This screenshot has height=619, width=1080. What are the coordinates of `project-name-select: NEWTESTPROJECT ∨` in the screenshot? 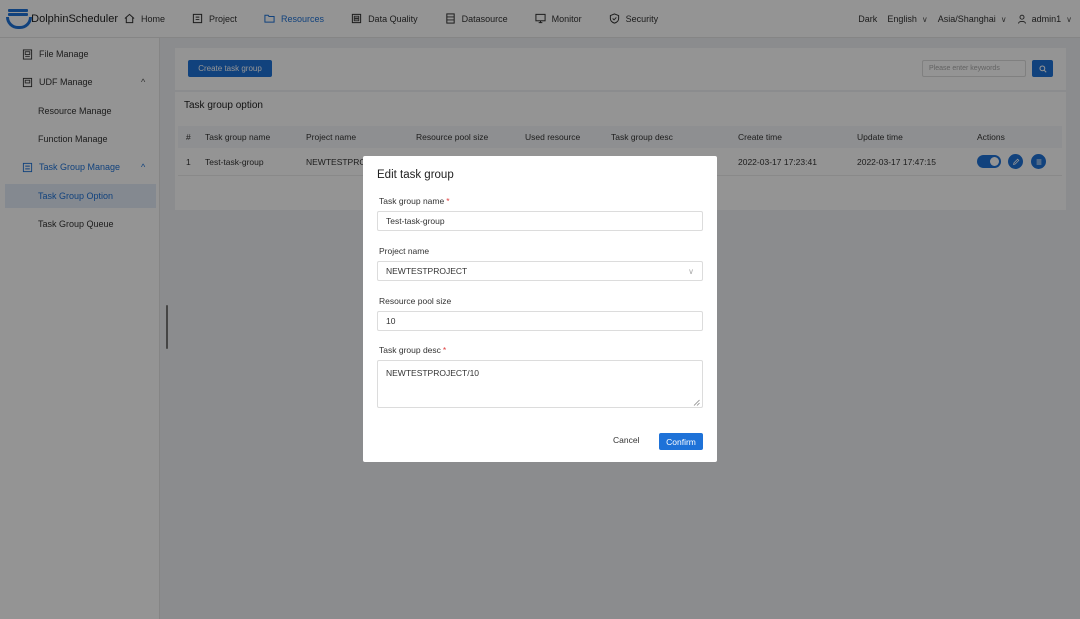 It's located at (540, 271).